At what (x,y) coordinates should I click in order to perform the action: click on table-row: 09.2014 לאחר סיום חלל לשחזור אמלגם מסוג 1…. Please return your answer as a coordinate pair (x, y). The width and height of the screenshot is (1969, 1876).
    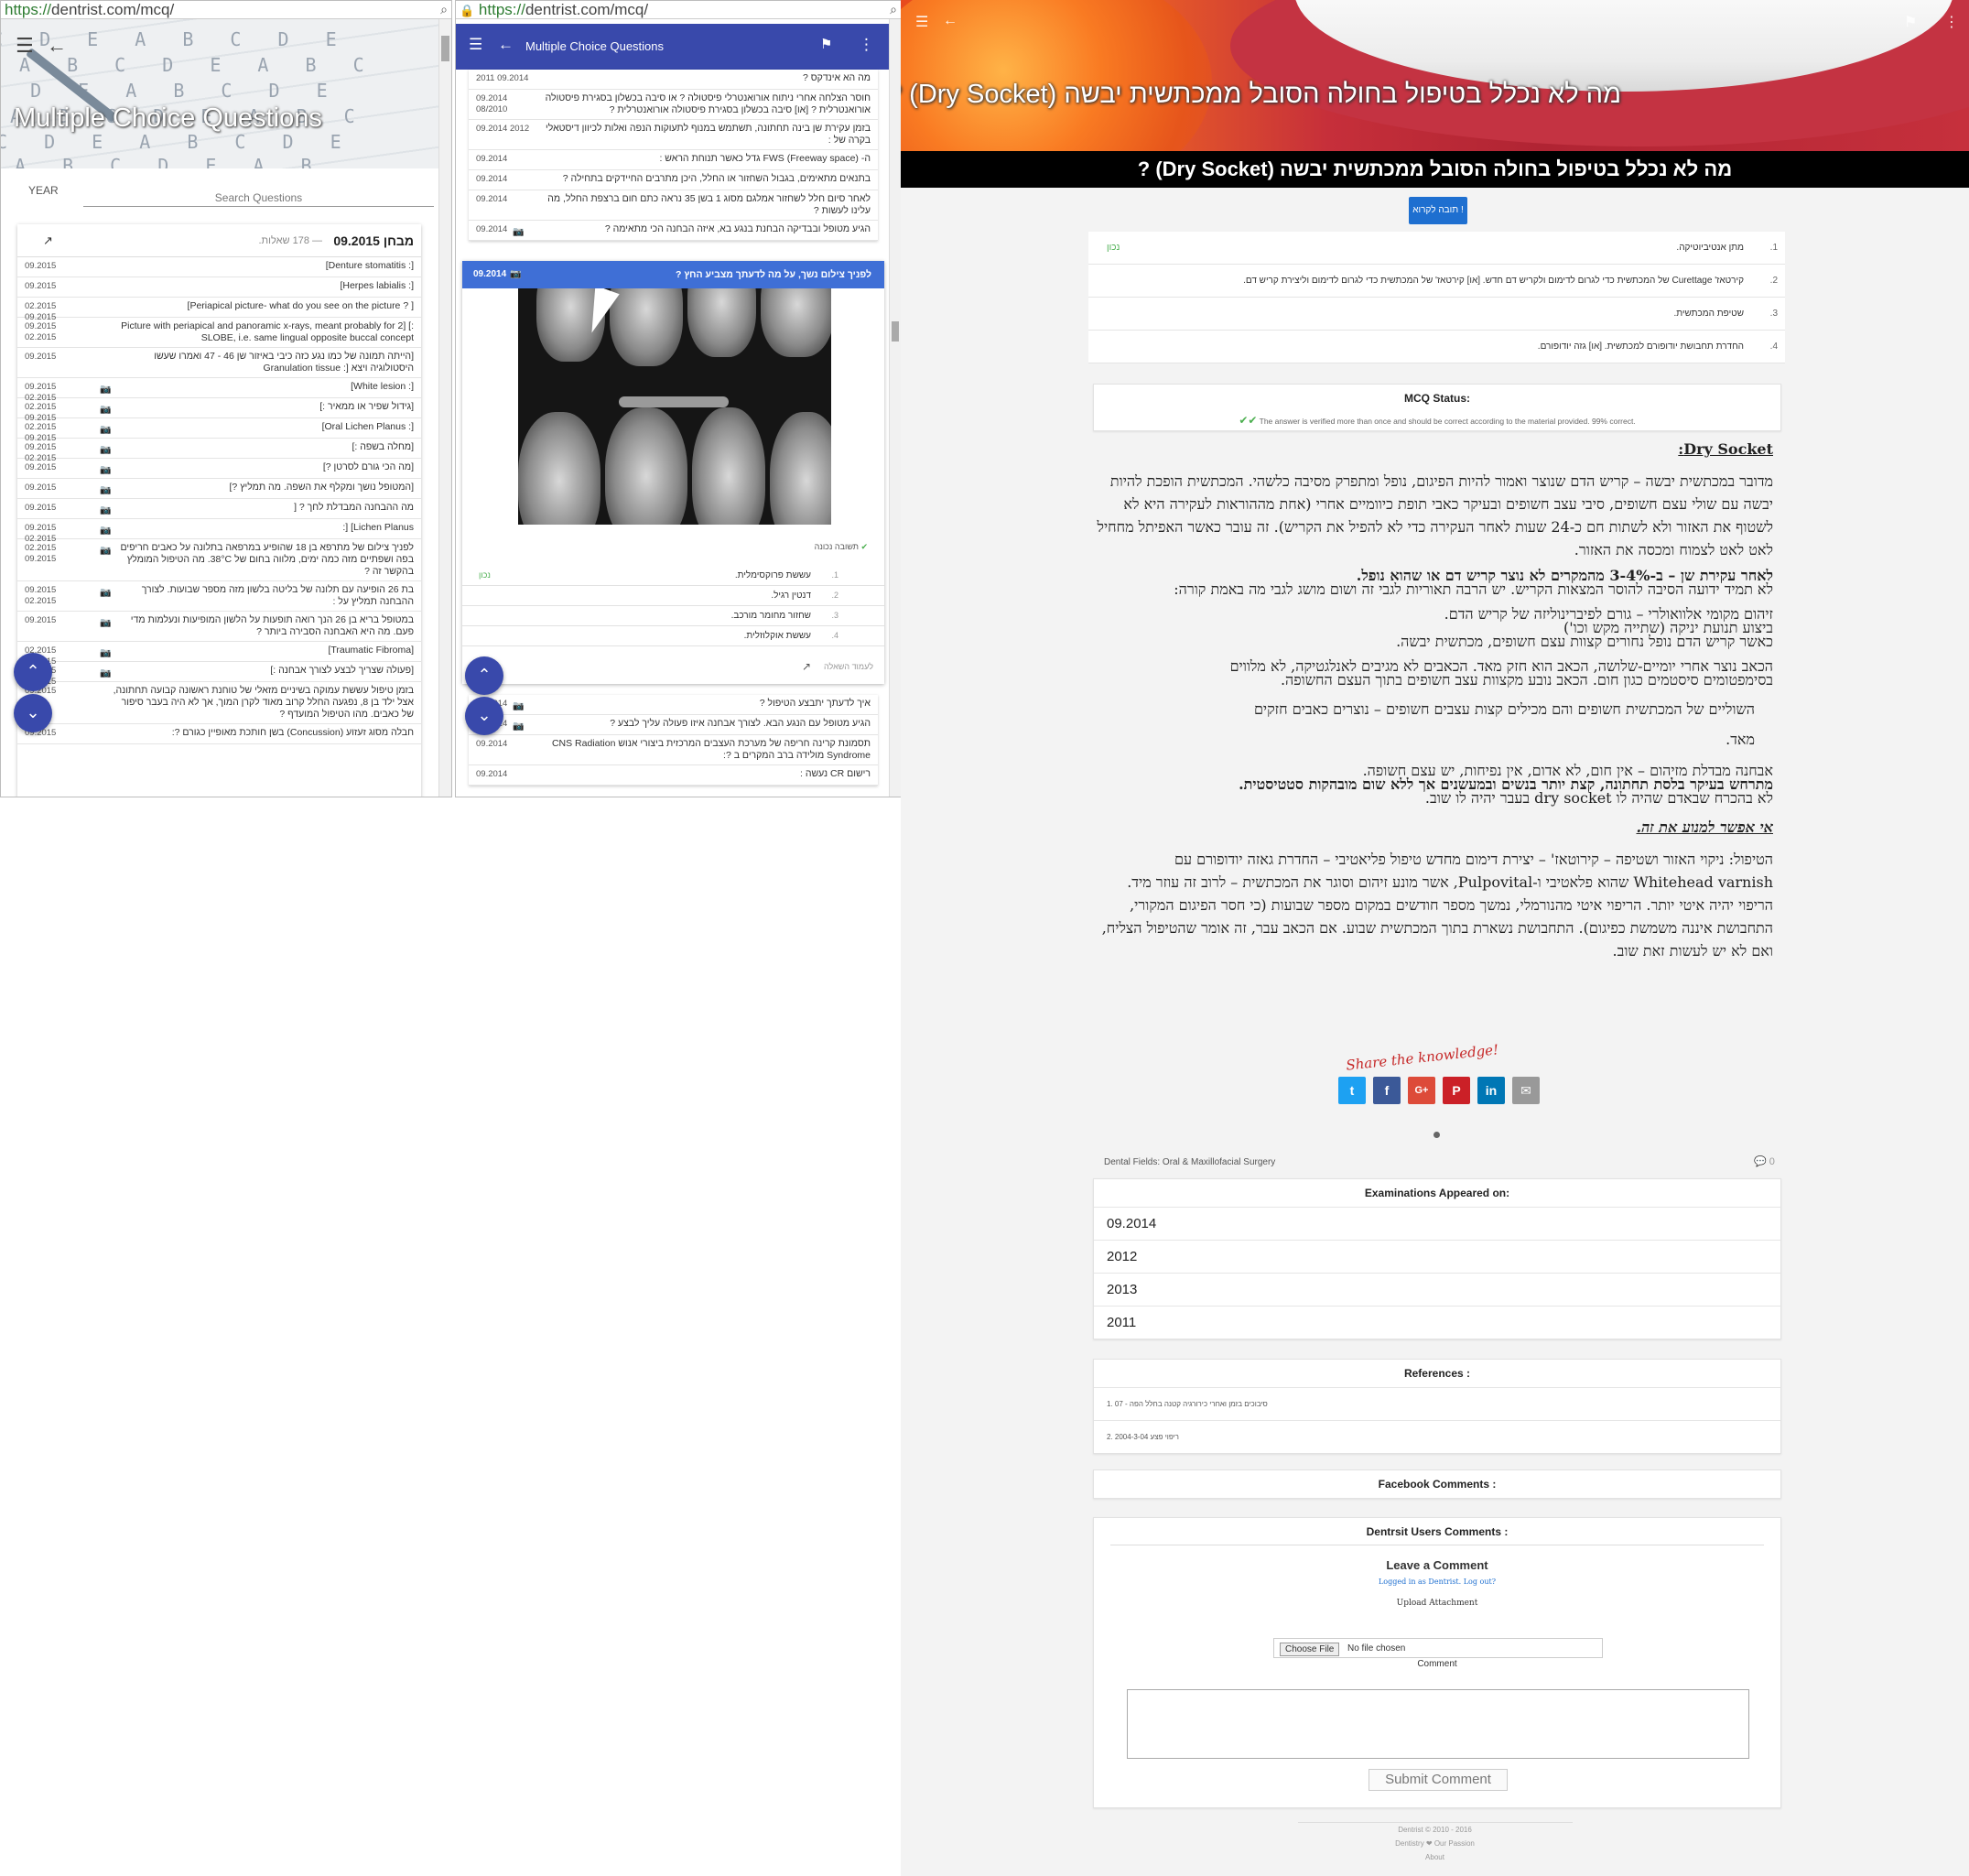
    Looking at the image, I should click on (673, 205).